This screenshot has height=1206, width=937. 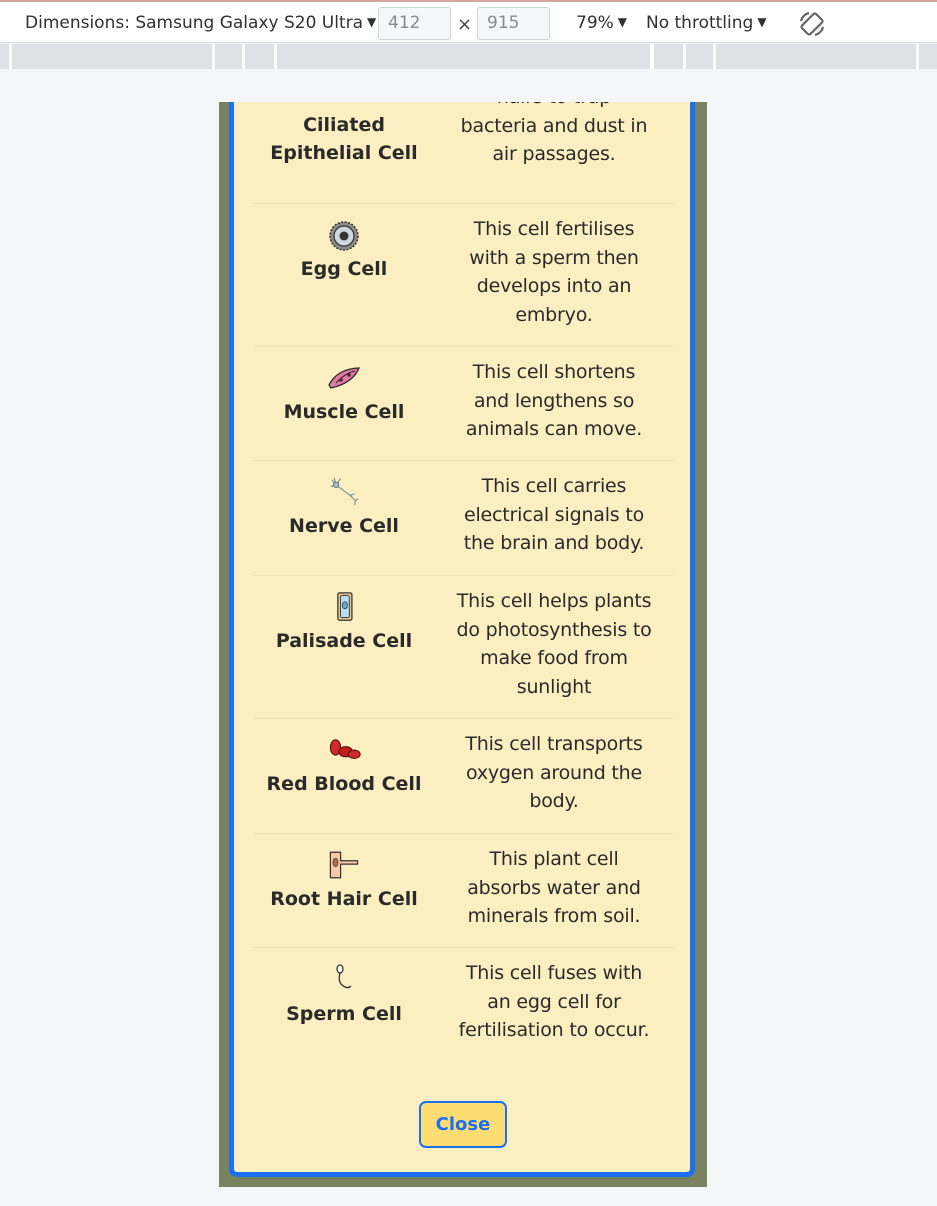 What do you see at coordinates (344, 125) in the screenshot?
I see `cell-name-line: Ciliated` at bounding box center [344, 125].